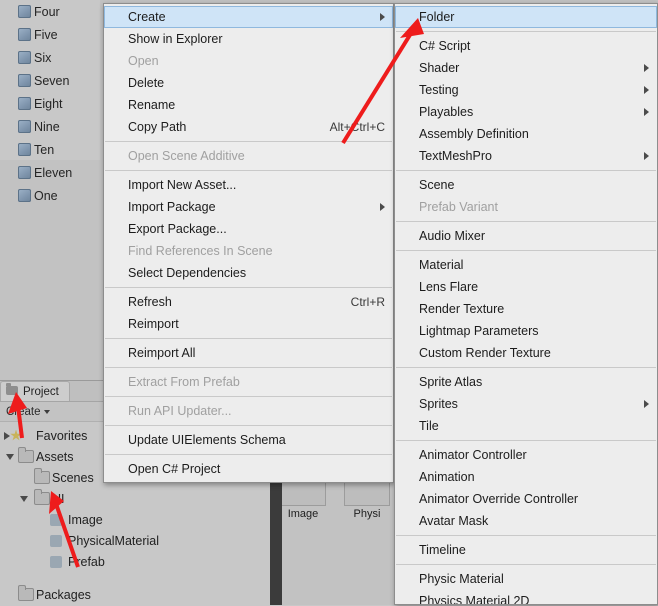 This screenshot has width=658, height=606. What do you see at coordinates (446, 112) in the screenshot?
I see `menu-item-label: Playables` at bounding box center [446, 112].